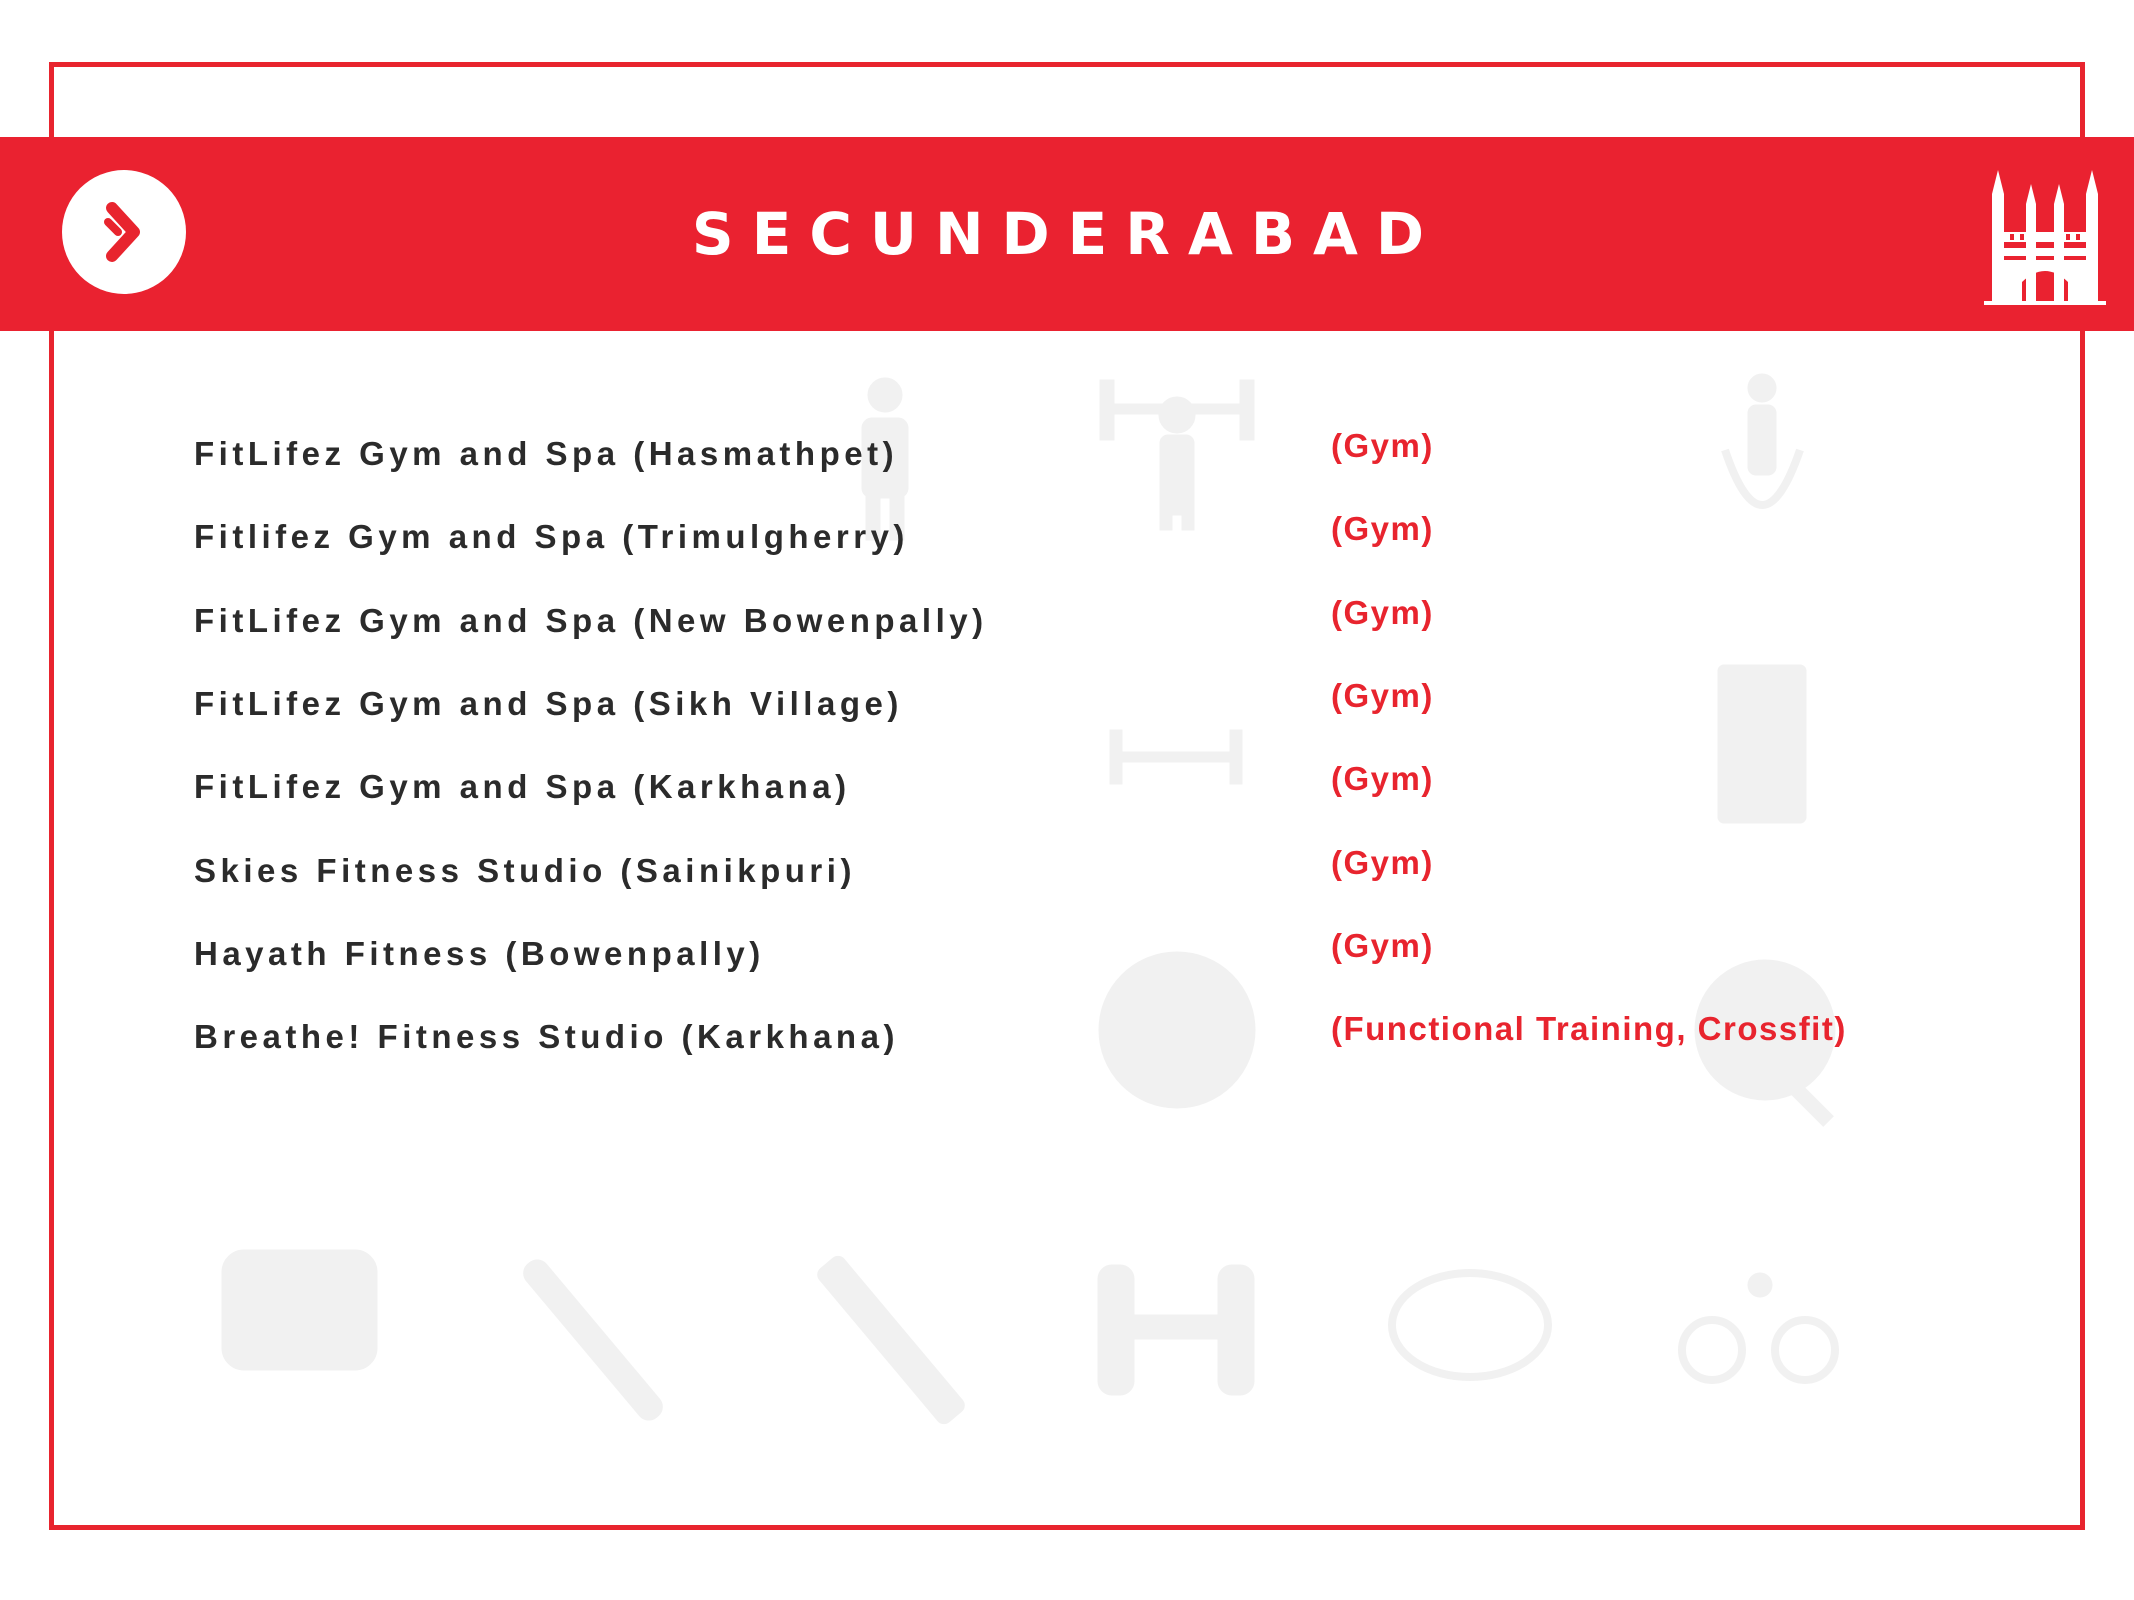  I want to click on listing-name: Fitlifez Gym and Spa (Trimulgherry), so click(551, 536).